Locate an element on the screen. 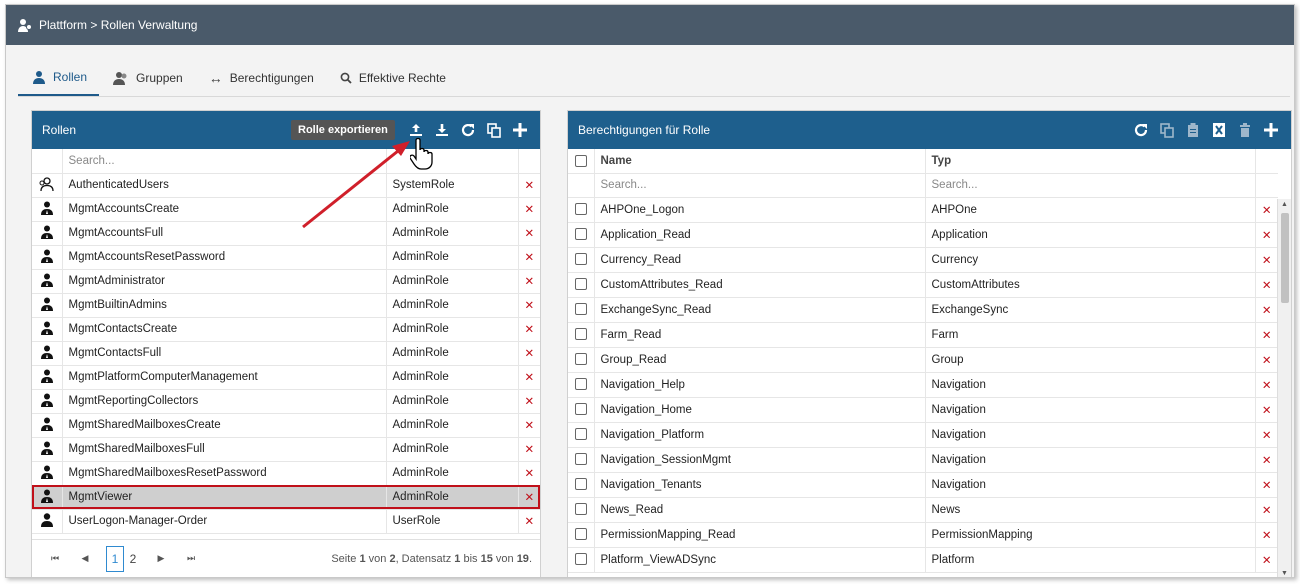 The height and width of the screenshot is (584, 1300). tab-effektive-rechte: Effektive Rechte is located at coordinates (392, 77).